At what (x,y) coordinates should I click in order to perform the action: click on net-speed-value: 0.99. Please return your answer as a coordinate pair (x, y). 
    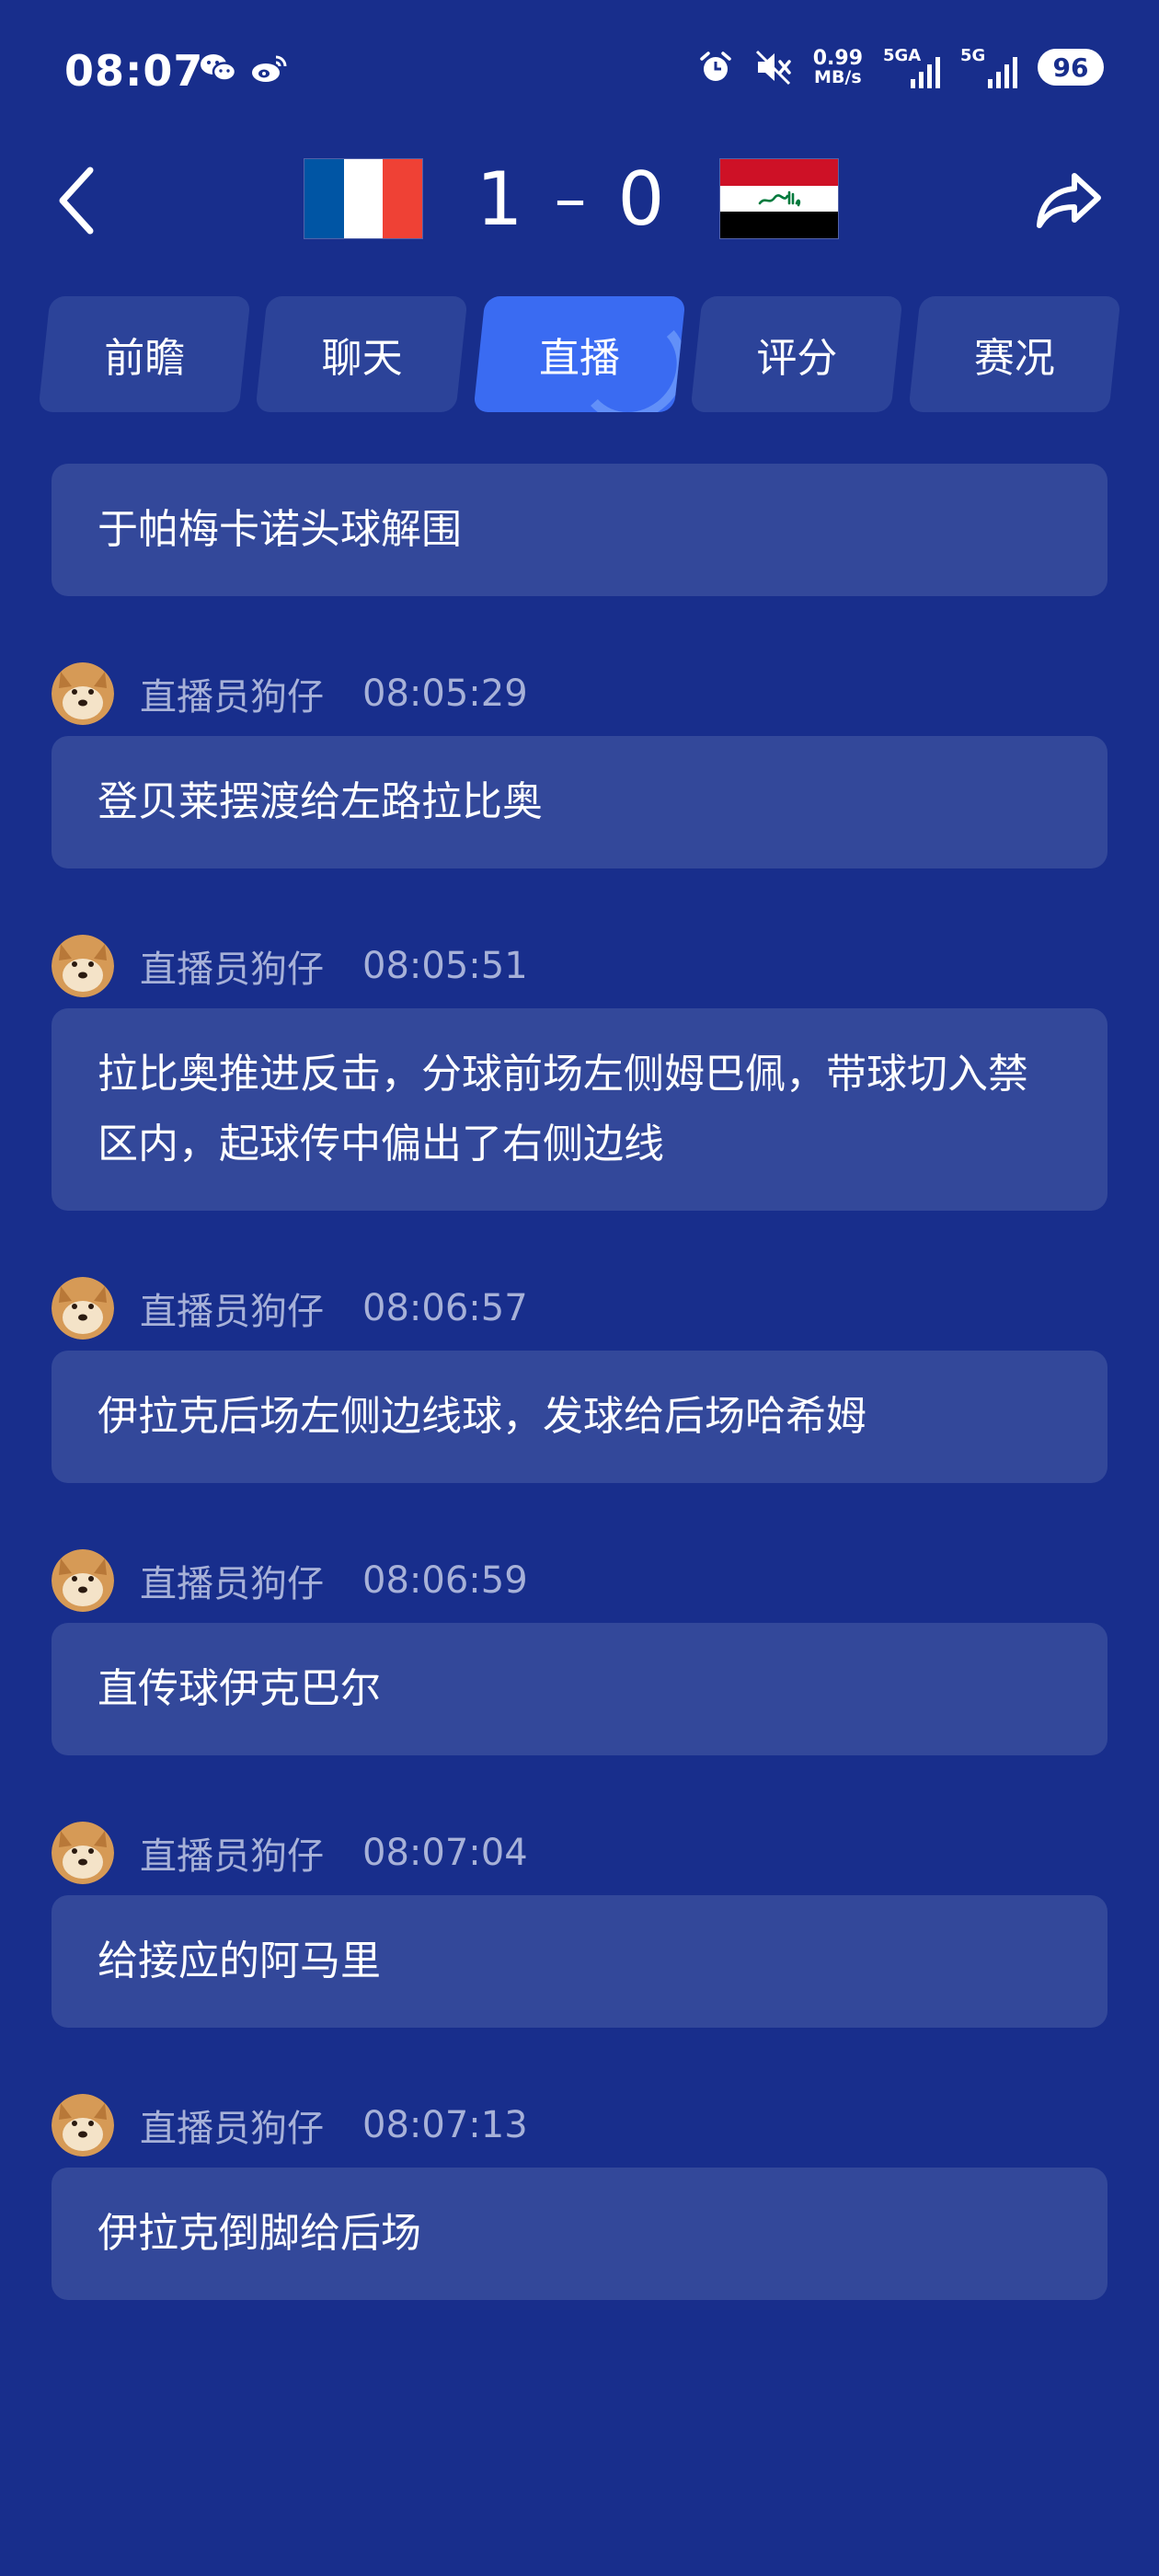
    Looking at the image, I should click on (837, 58).